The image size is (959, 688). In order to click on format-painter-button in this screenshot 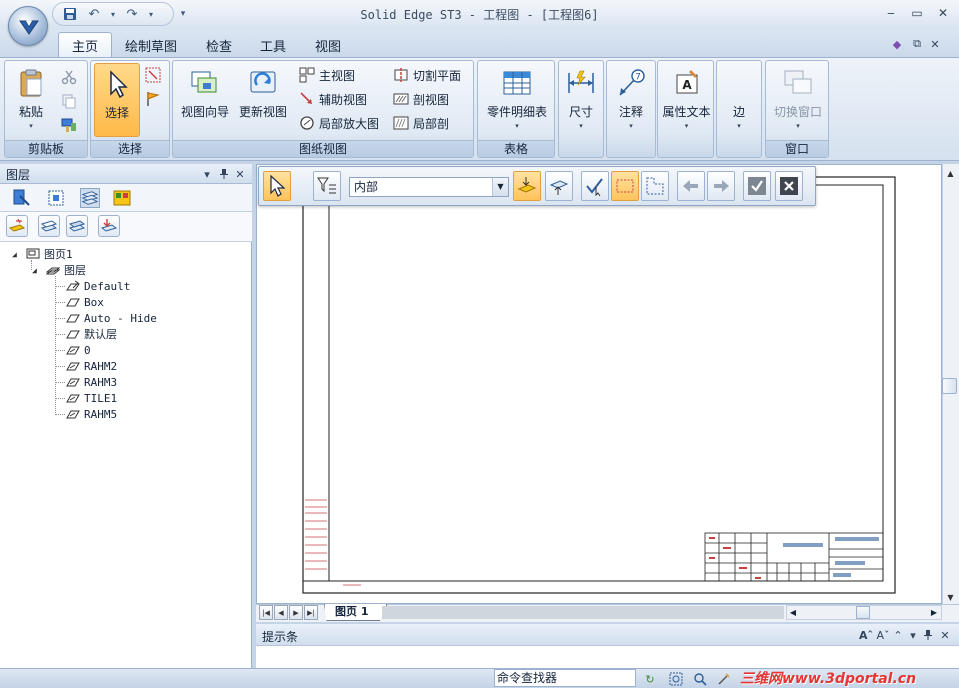, I will do `click(69, 125)`.